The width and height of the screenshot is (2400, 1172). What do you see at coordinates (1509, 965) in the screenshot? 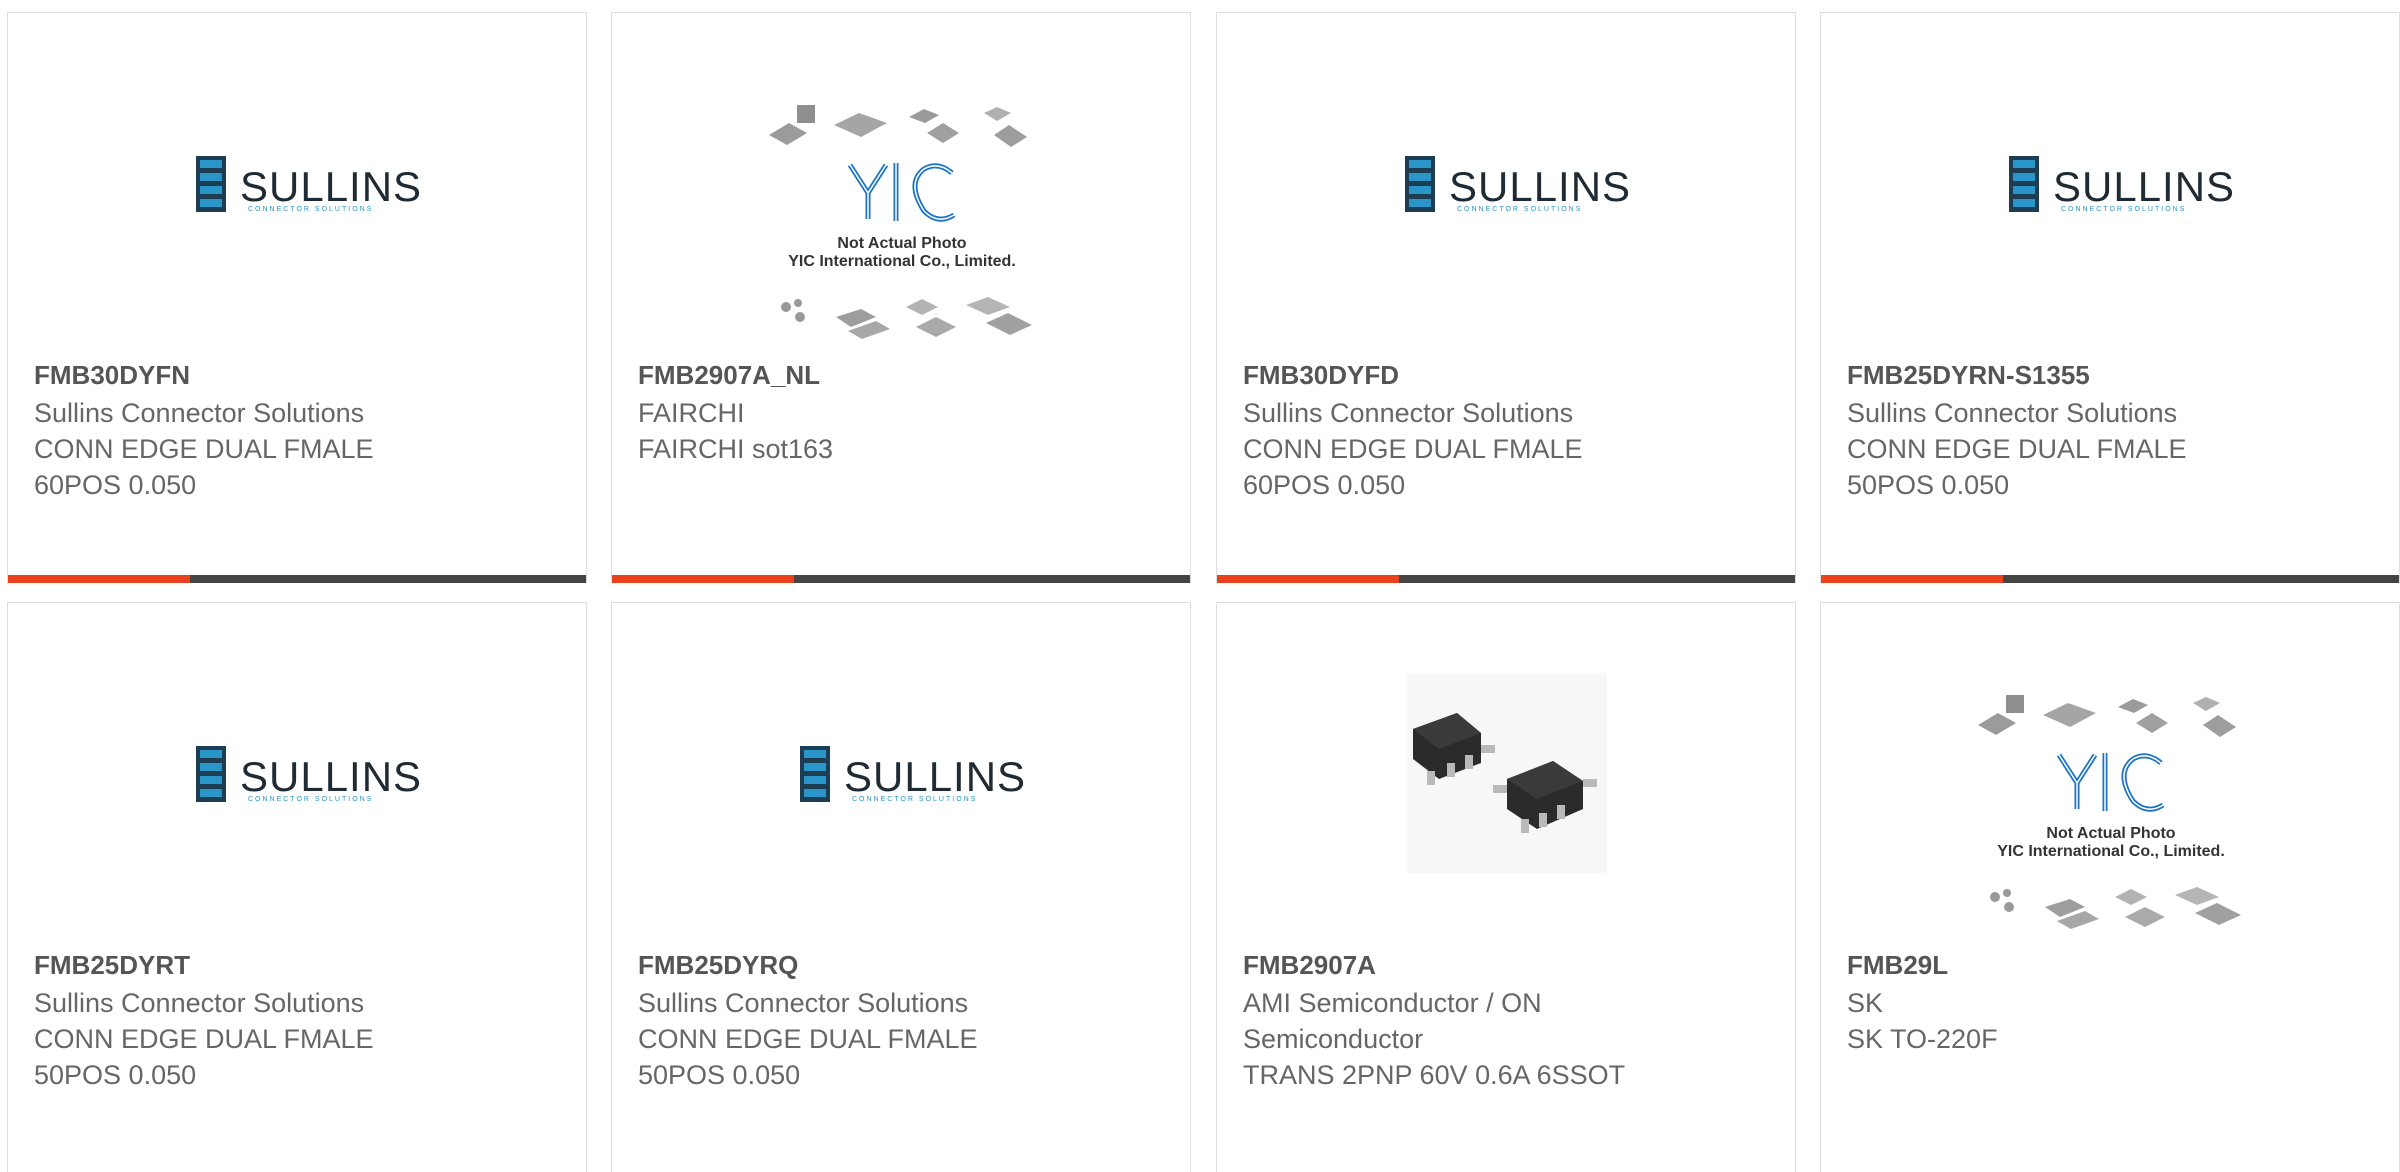
I see `part-number: FMB2907A` at bounding box center [1509, 965].